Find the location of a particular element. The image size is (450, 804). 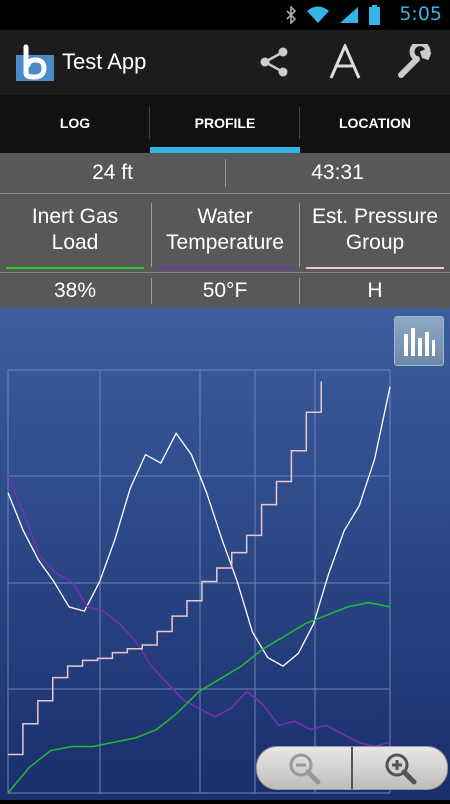

status-bar: 5:05 is located at coordinates (225, 15).